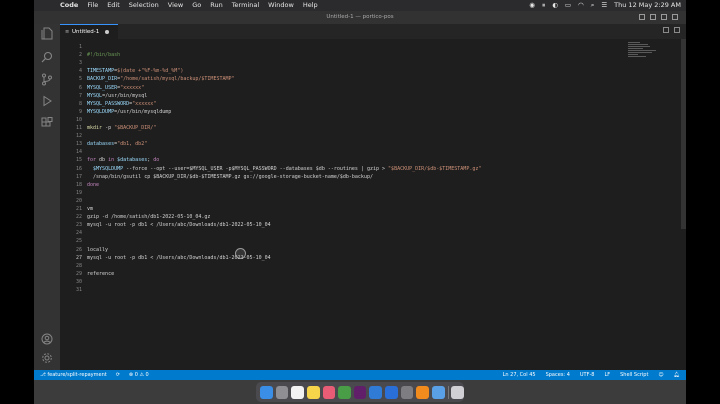  I want to click on encoding: UTF-8, so click(587, 375).